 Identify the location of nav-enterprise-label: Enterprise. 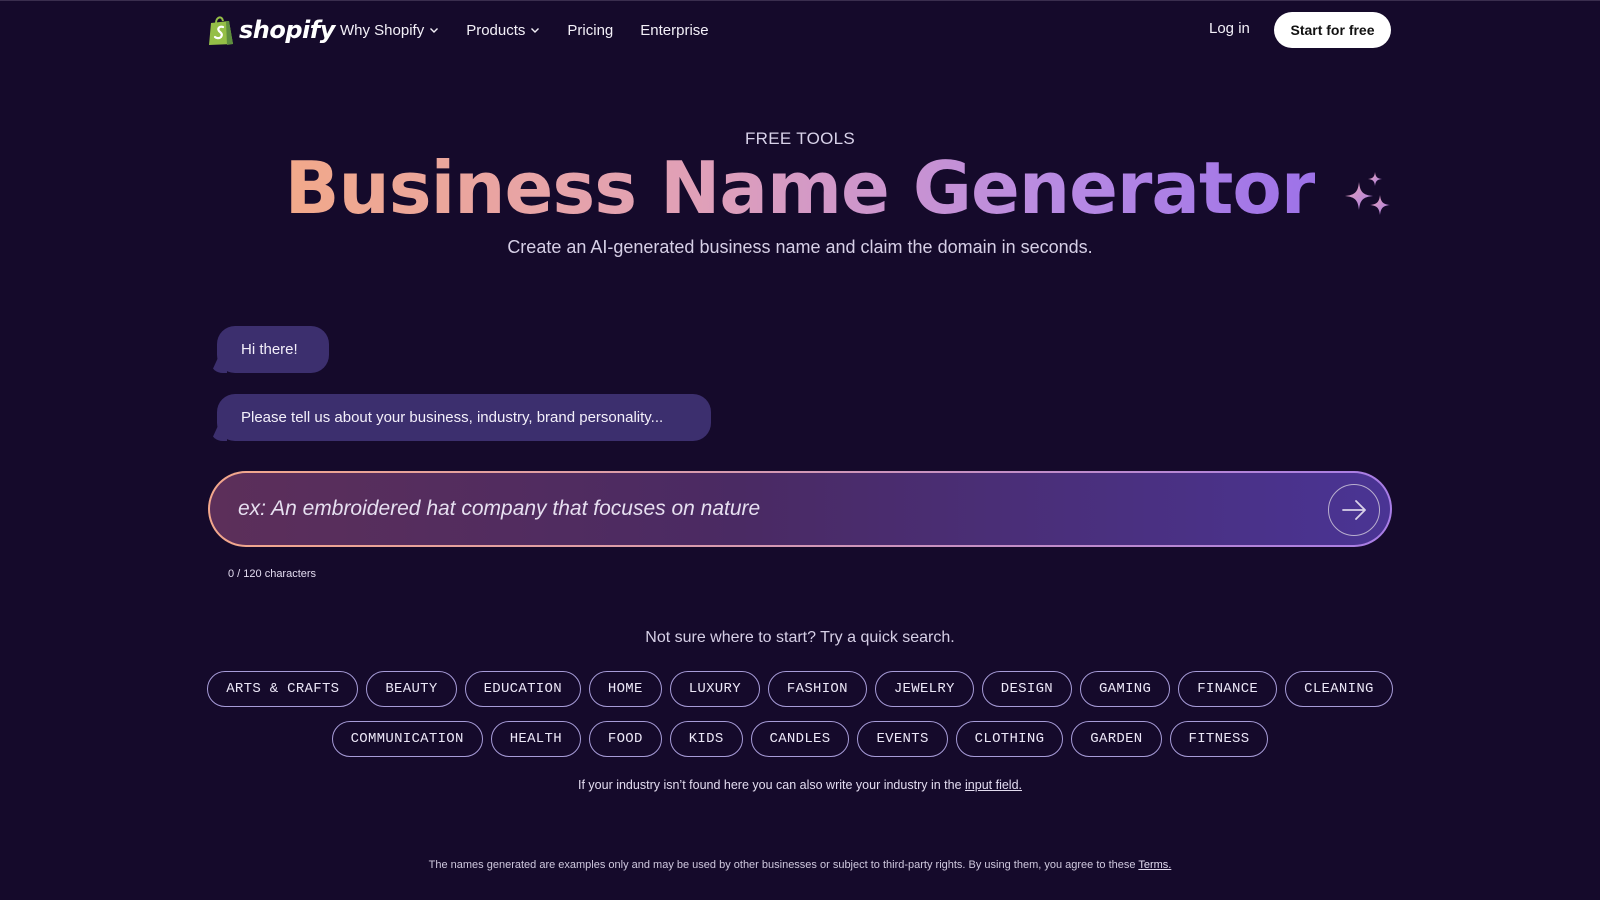
(674, 30).